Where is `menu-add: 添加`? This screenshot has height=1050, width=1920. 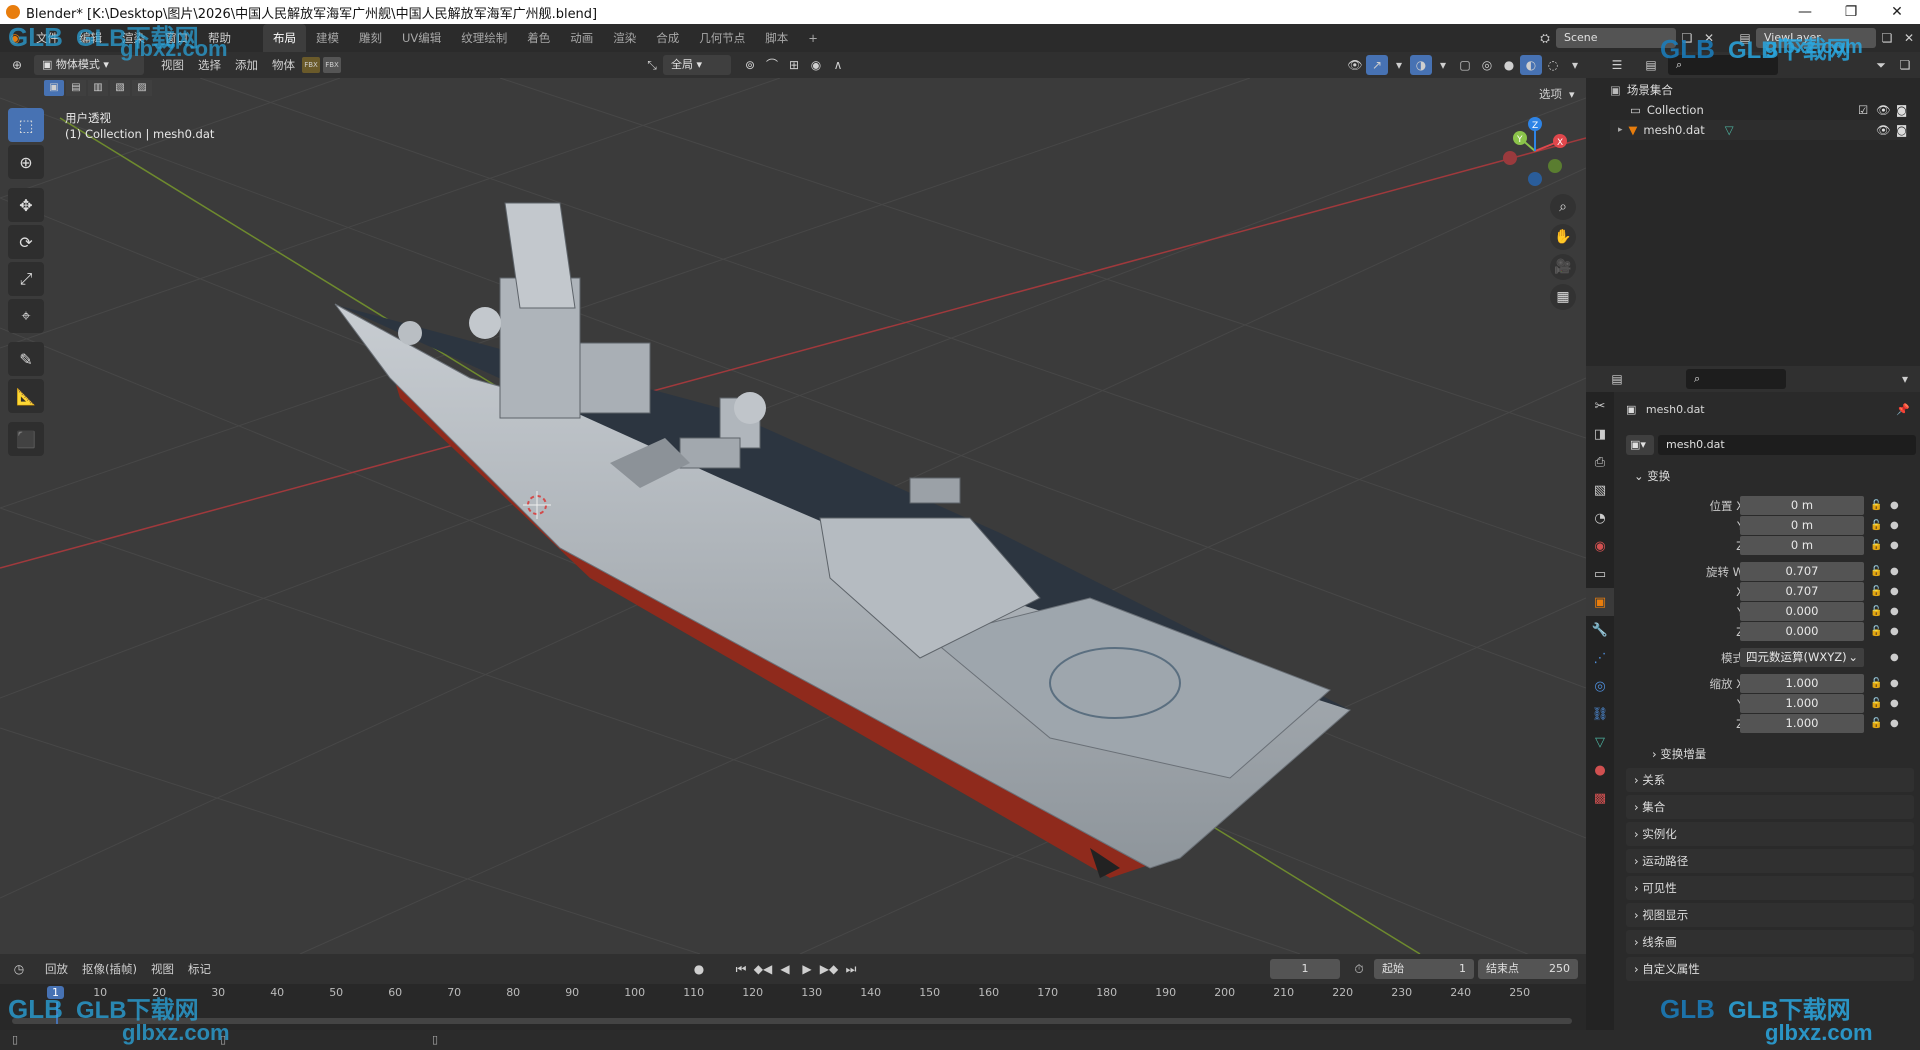 menu-add: 添加 is located at coordinates (246, 65).